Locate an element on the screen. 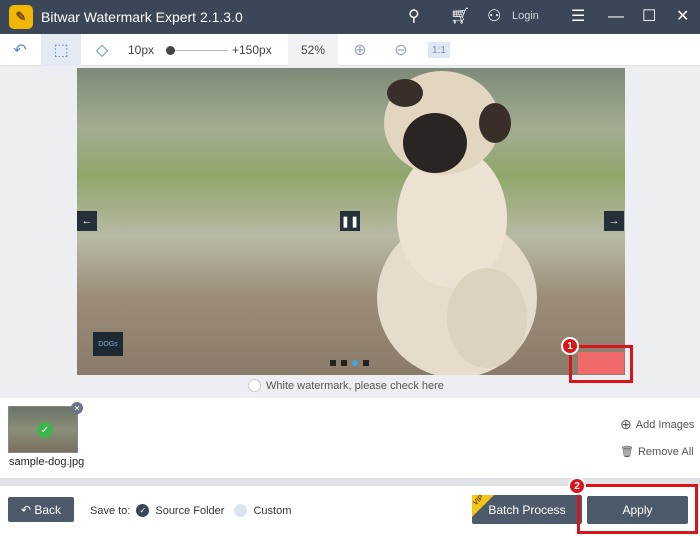 This screenshot has width=700, height=536. save-to-label: Save to: is located at coordinates (110, 510).